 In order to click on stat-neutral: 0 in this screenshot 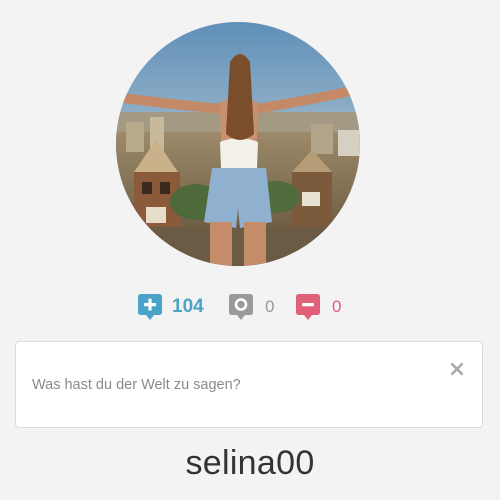, I will do `click(251, 307)`.